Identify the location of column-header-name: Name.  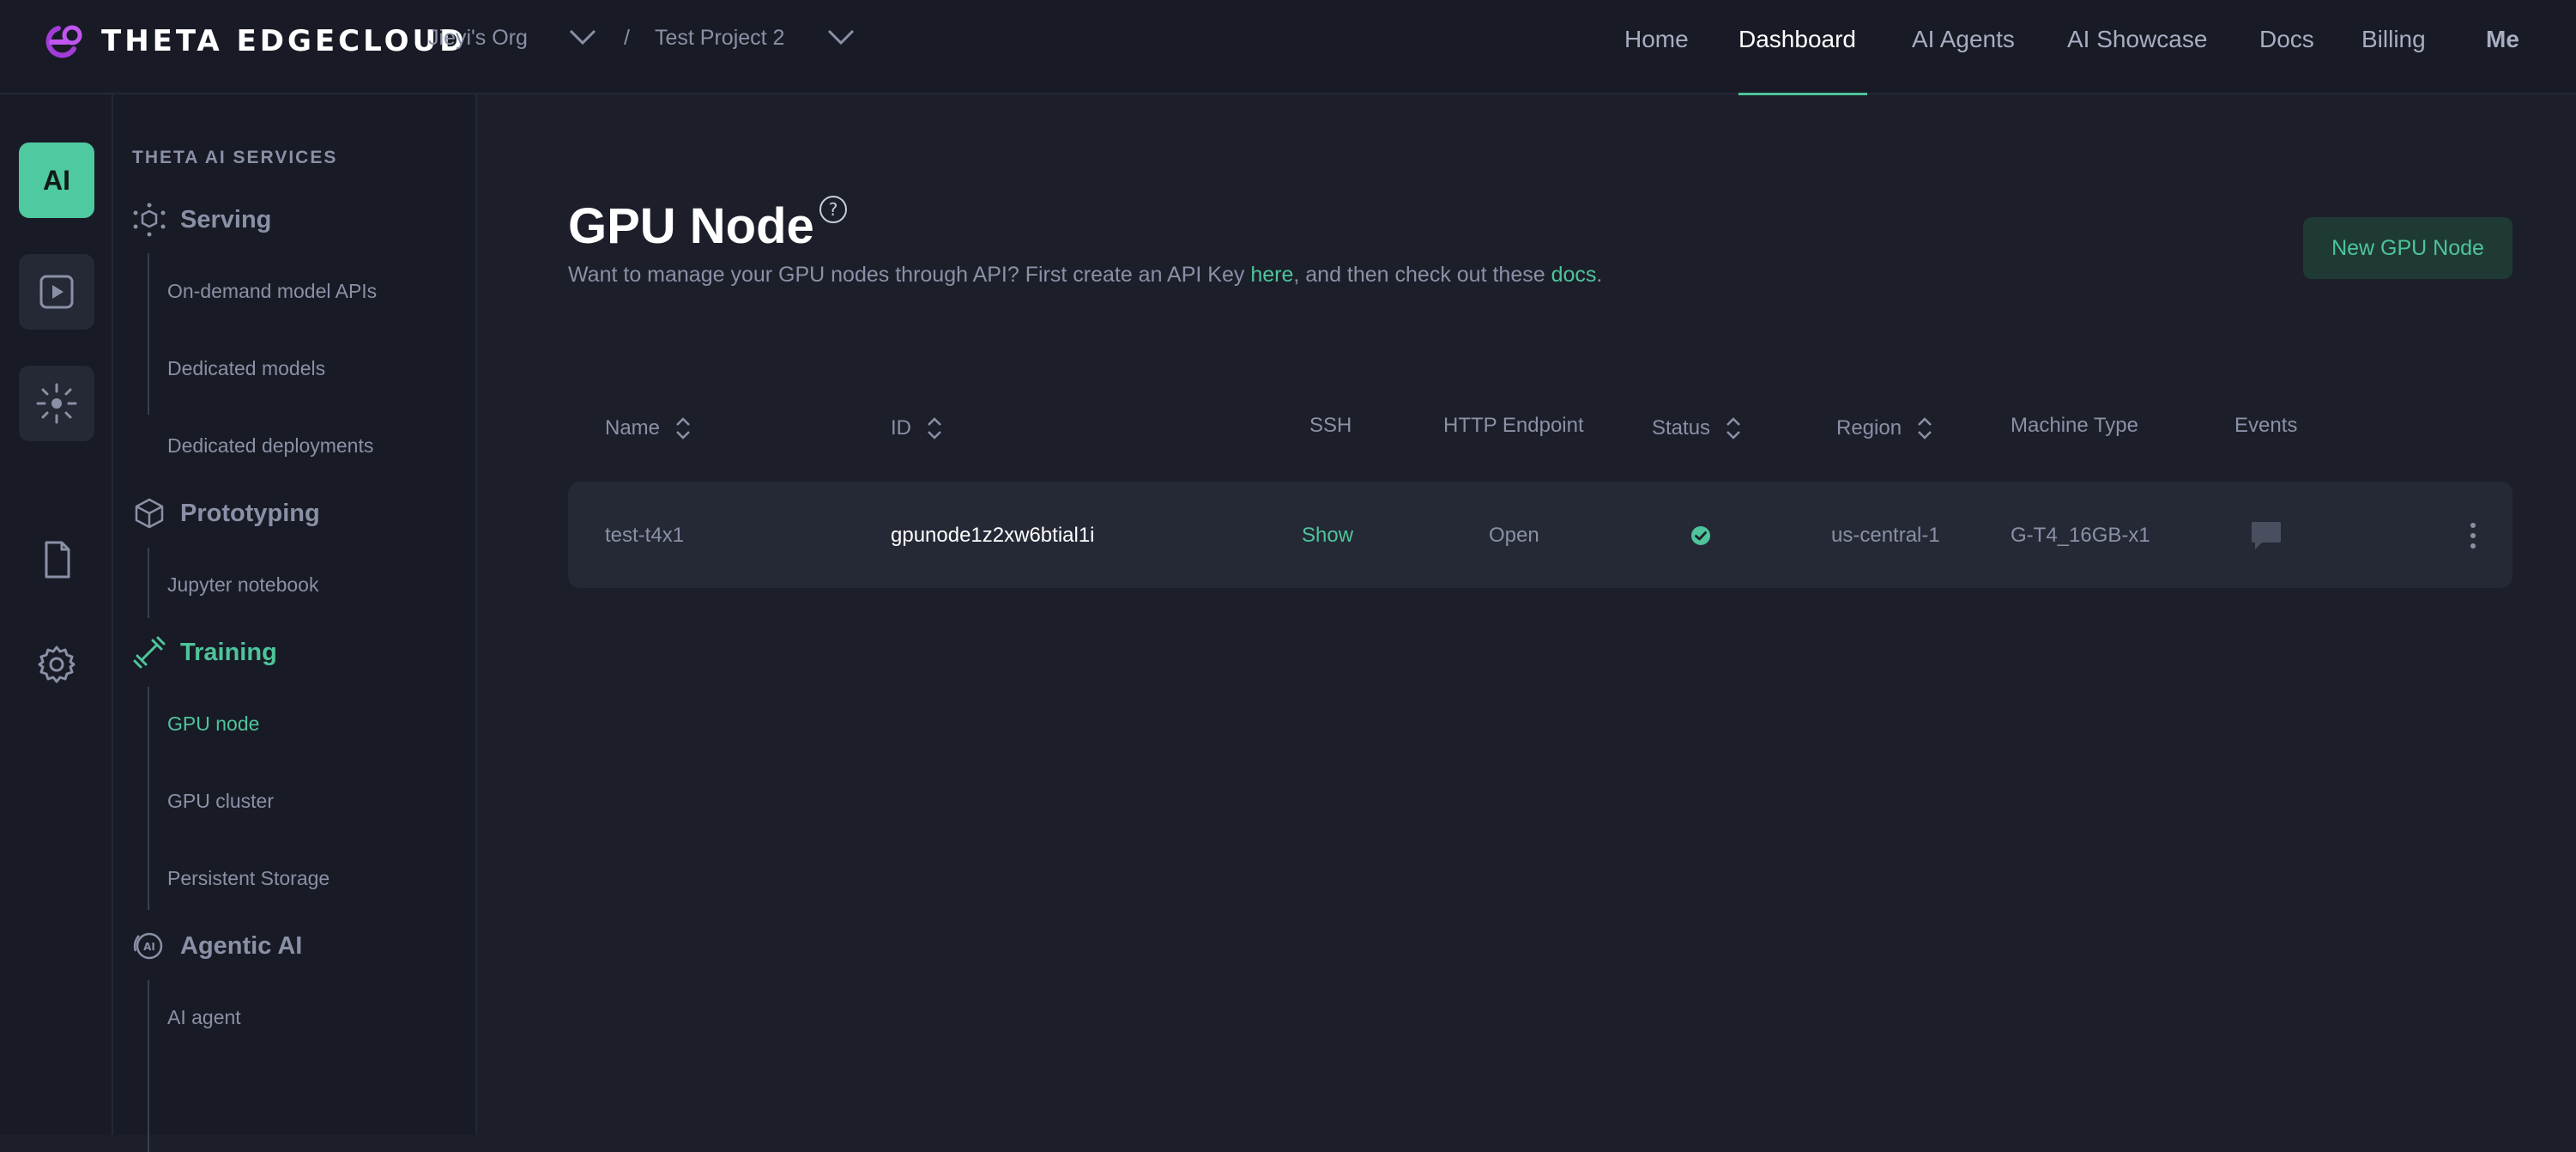
(648, 428).